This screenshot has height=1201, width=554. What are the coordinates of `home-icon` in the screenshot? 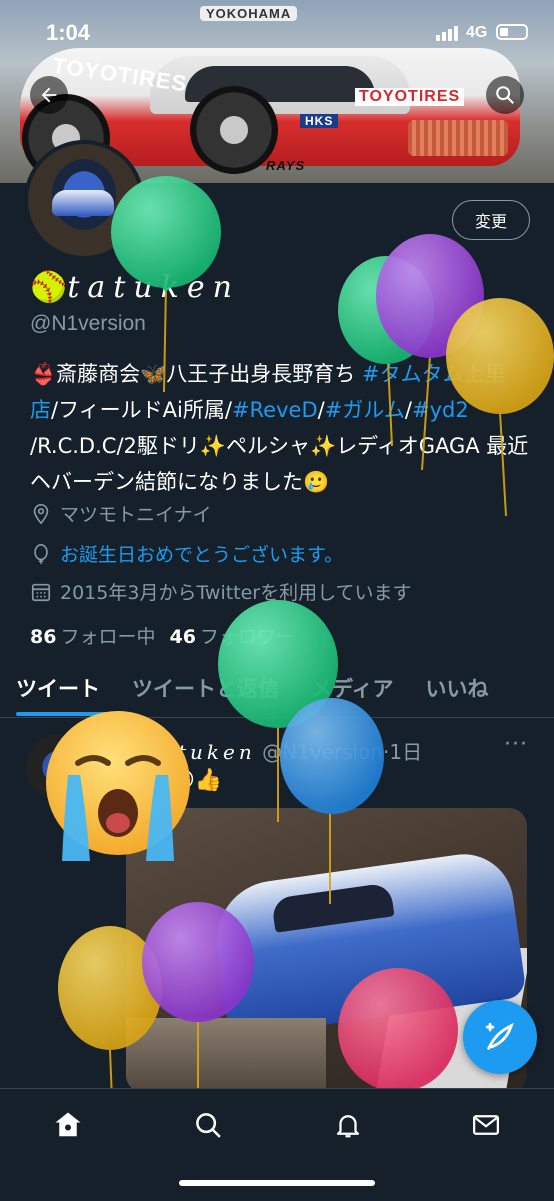 It's located at (68, 1124).